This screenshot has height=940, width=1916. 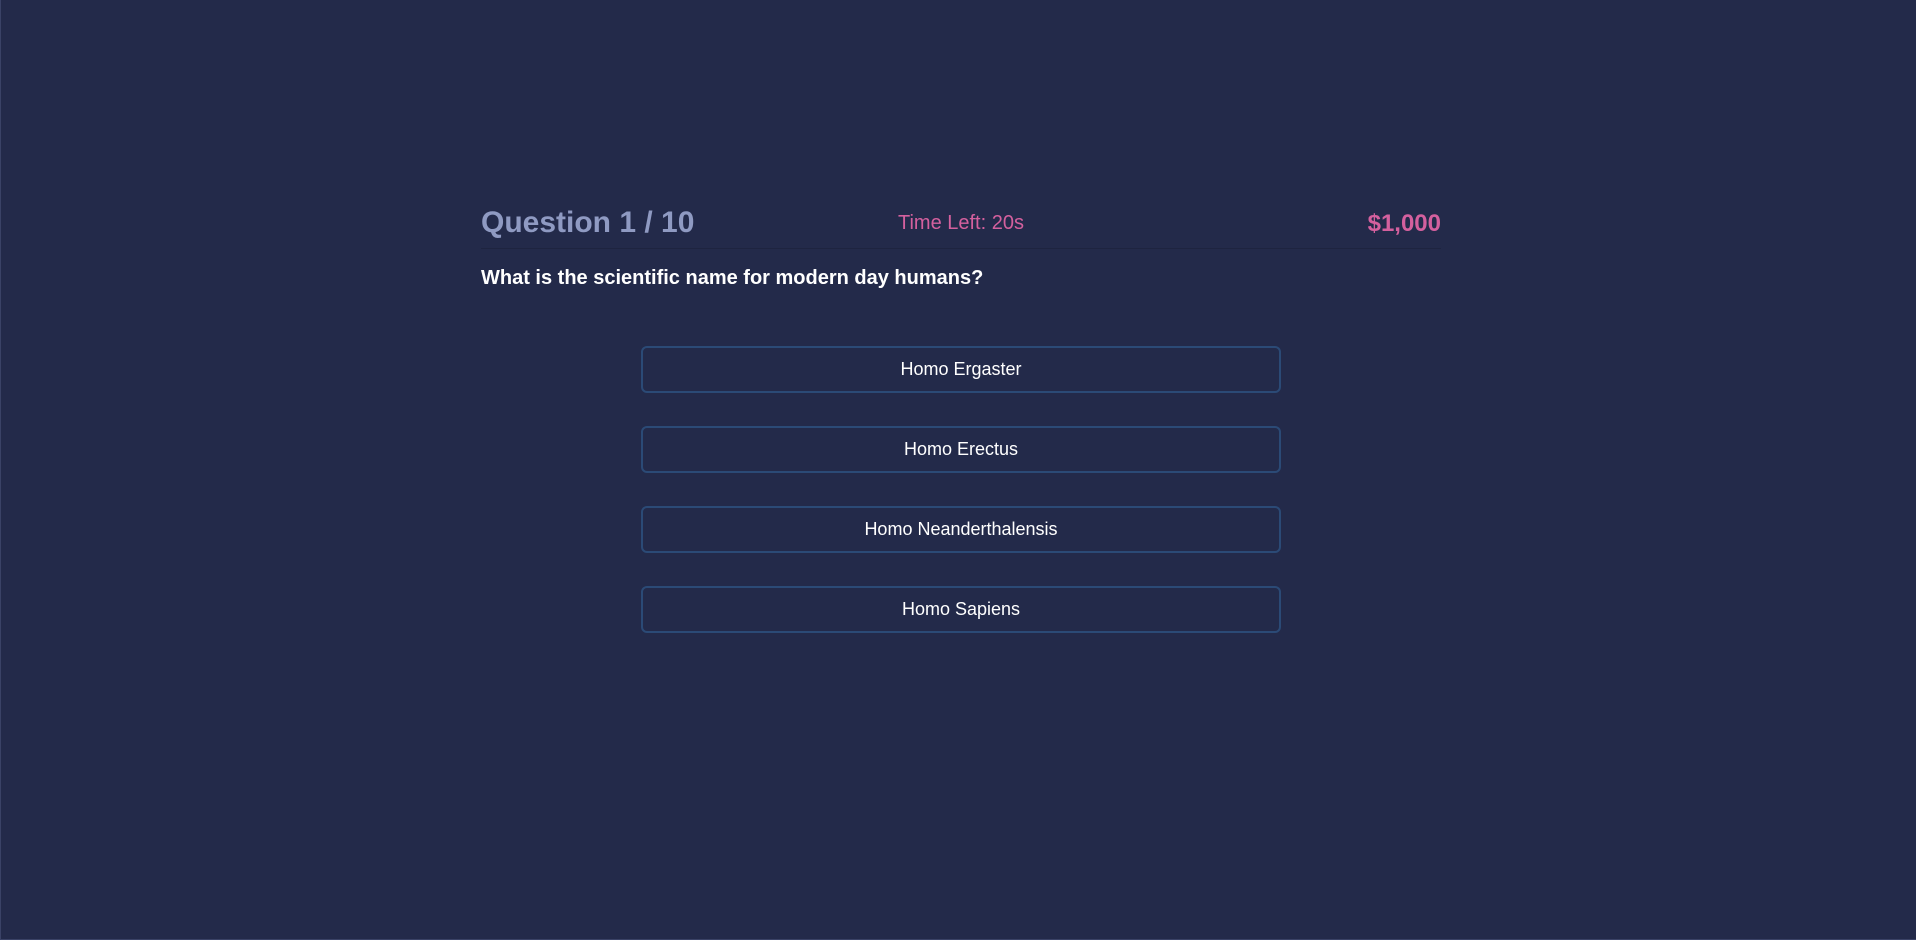 What do you see at coordinates (961, 449) in the screenshot?
I see `answer-button-homo-erectus: Homo Erectus` at bounding box center [961, 449].